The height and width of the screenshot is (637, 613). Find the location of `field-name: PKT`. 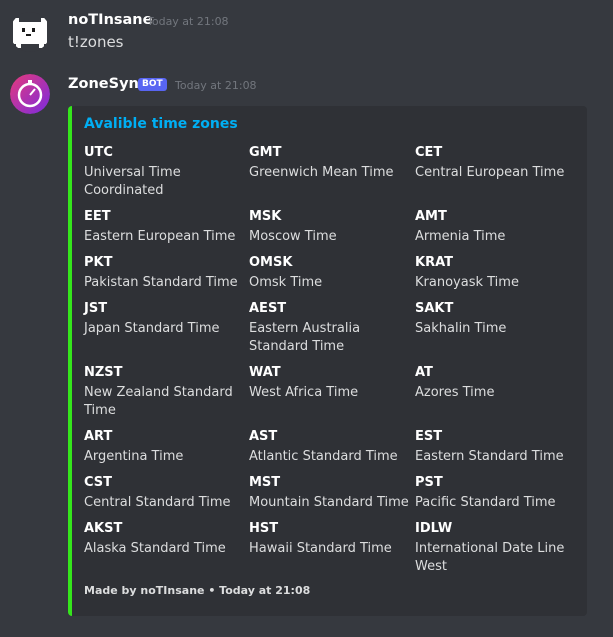

field-name: PKT is located at coordinates (98, 262).